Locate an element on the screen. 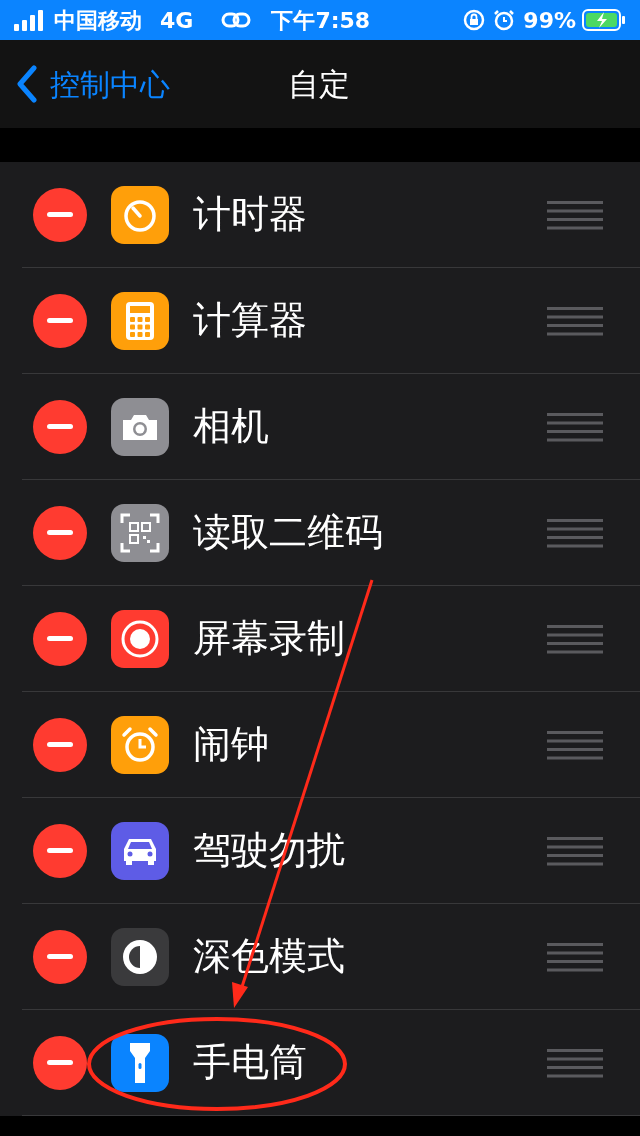 Image resolution: width=640 pixels, height=1136 pixels. record-icon is located at coordinates (140, 638).